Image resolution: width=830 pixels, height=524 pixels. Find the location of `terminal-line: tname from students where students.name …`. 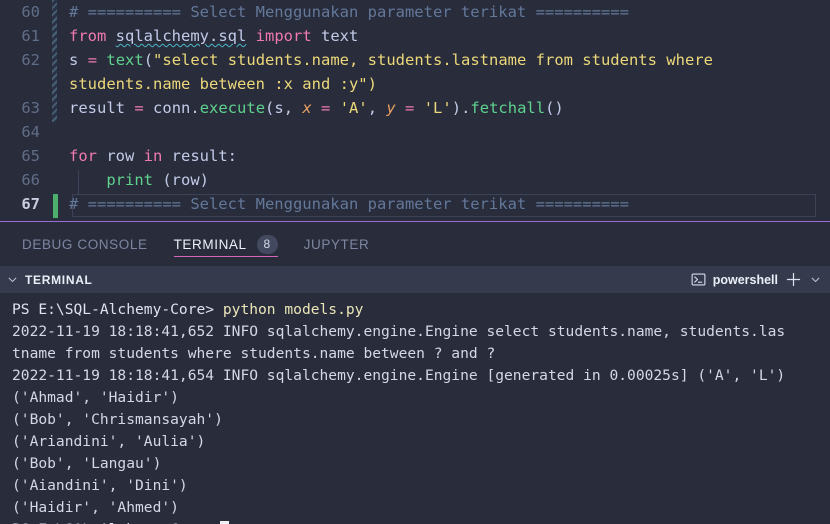

terminal-line: tname from students where students.name … is located at coordinates (254, 353).